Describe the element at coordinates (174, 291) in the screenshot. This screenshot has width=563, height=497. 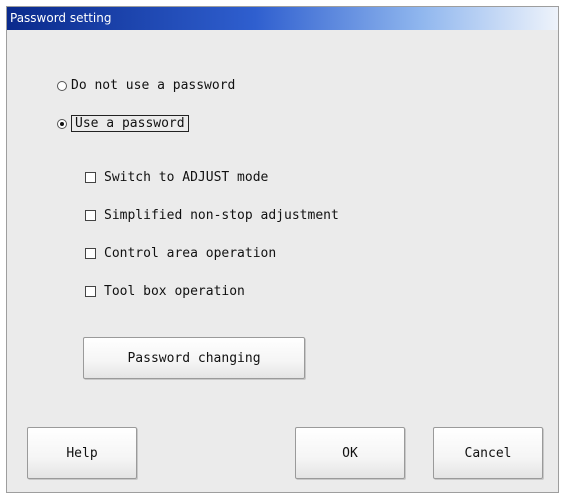
I see `checkbox-label: Tool box operation` at that location.